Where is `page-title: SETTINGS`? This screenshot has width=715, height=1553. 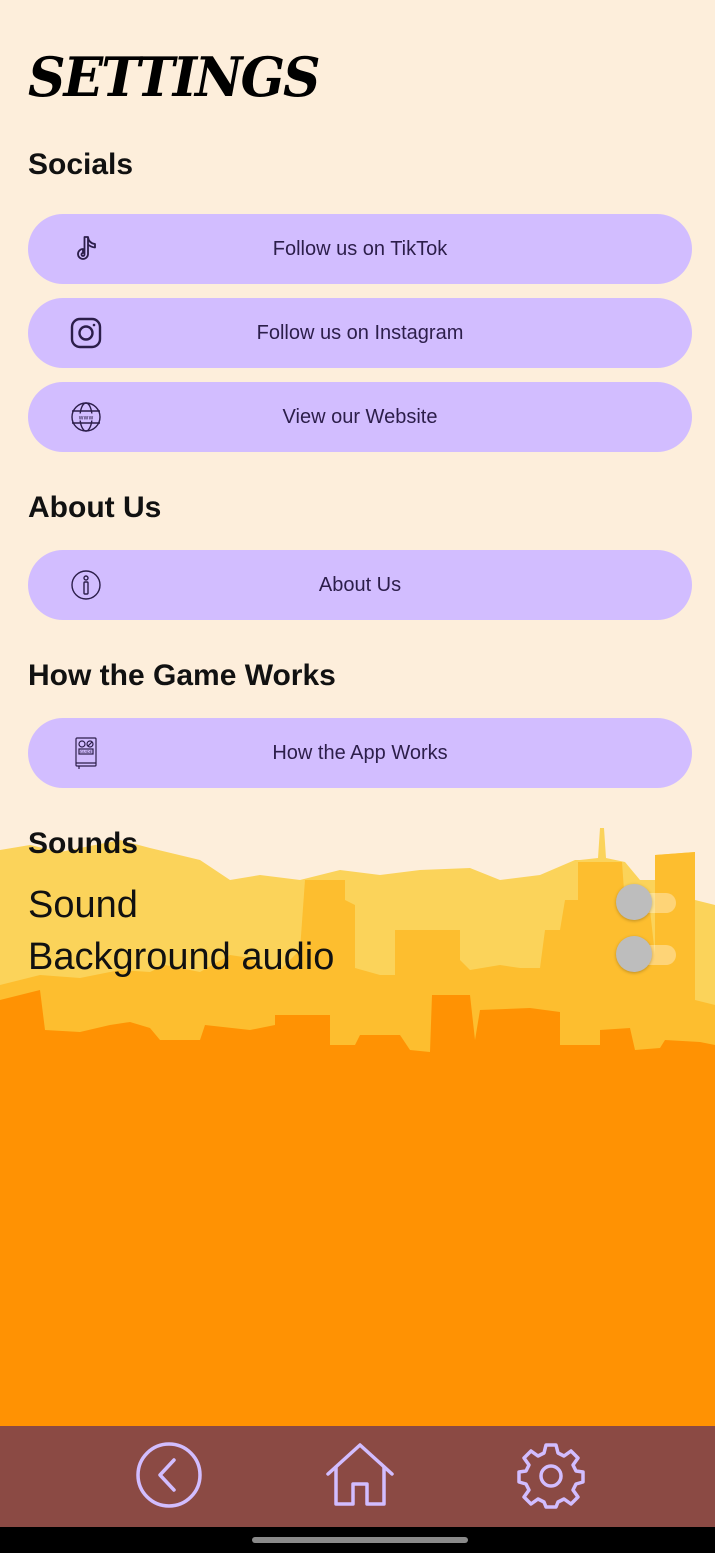 page-title: SETTINGS is located at coordinates (174, 77).